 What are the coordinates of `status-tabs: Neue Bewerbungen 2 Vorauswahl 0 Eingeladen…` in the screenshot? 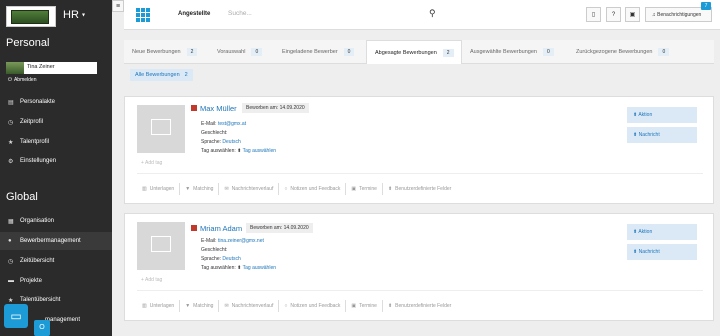 It's located at (419, 52).